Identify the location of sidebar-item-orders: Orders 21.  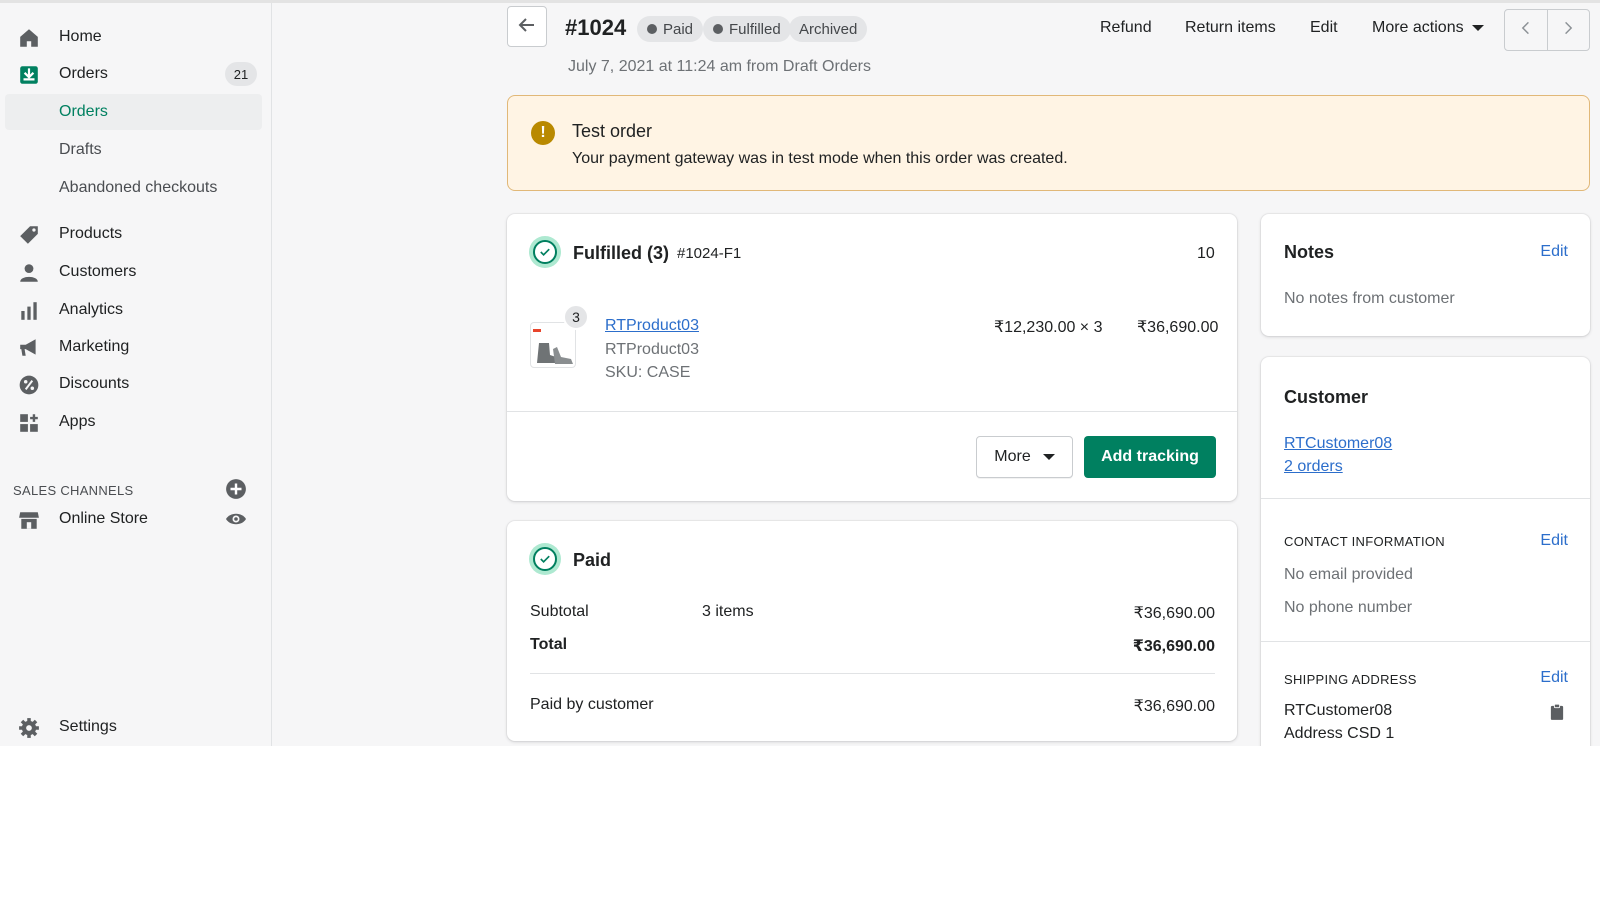
(136, 74).